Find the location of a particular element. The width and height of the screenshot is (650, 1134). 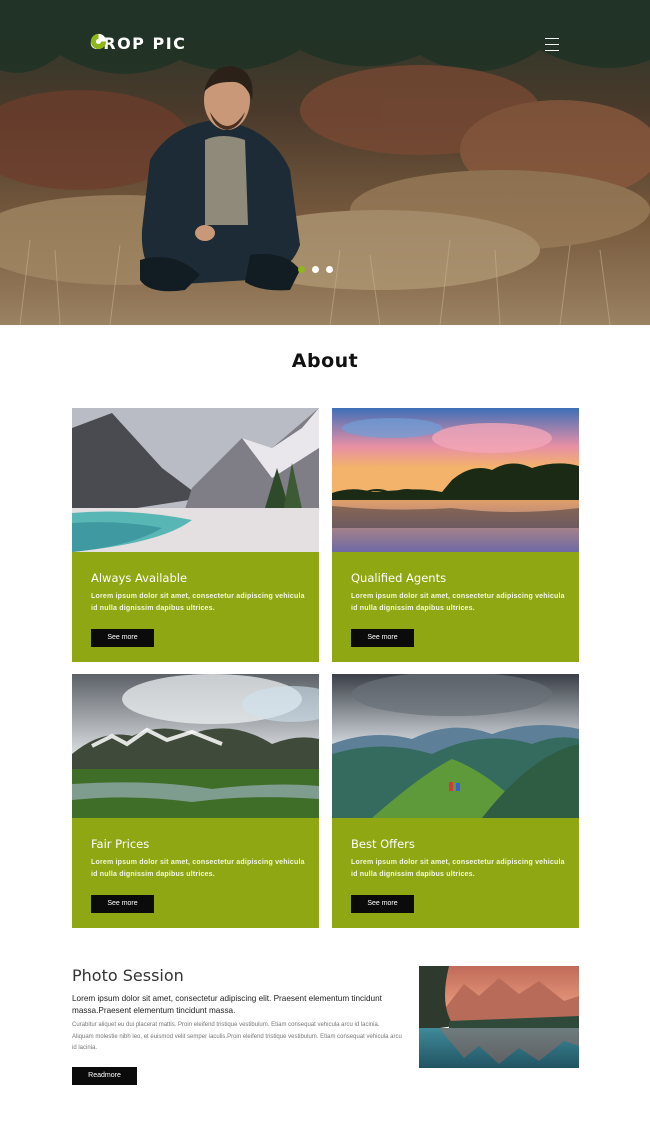

readmore-button: Readmore is located at coordinates (104, 1076).